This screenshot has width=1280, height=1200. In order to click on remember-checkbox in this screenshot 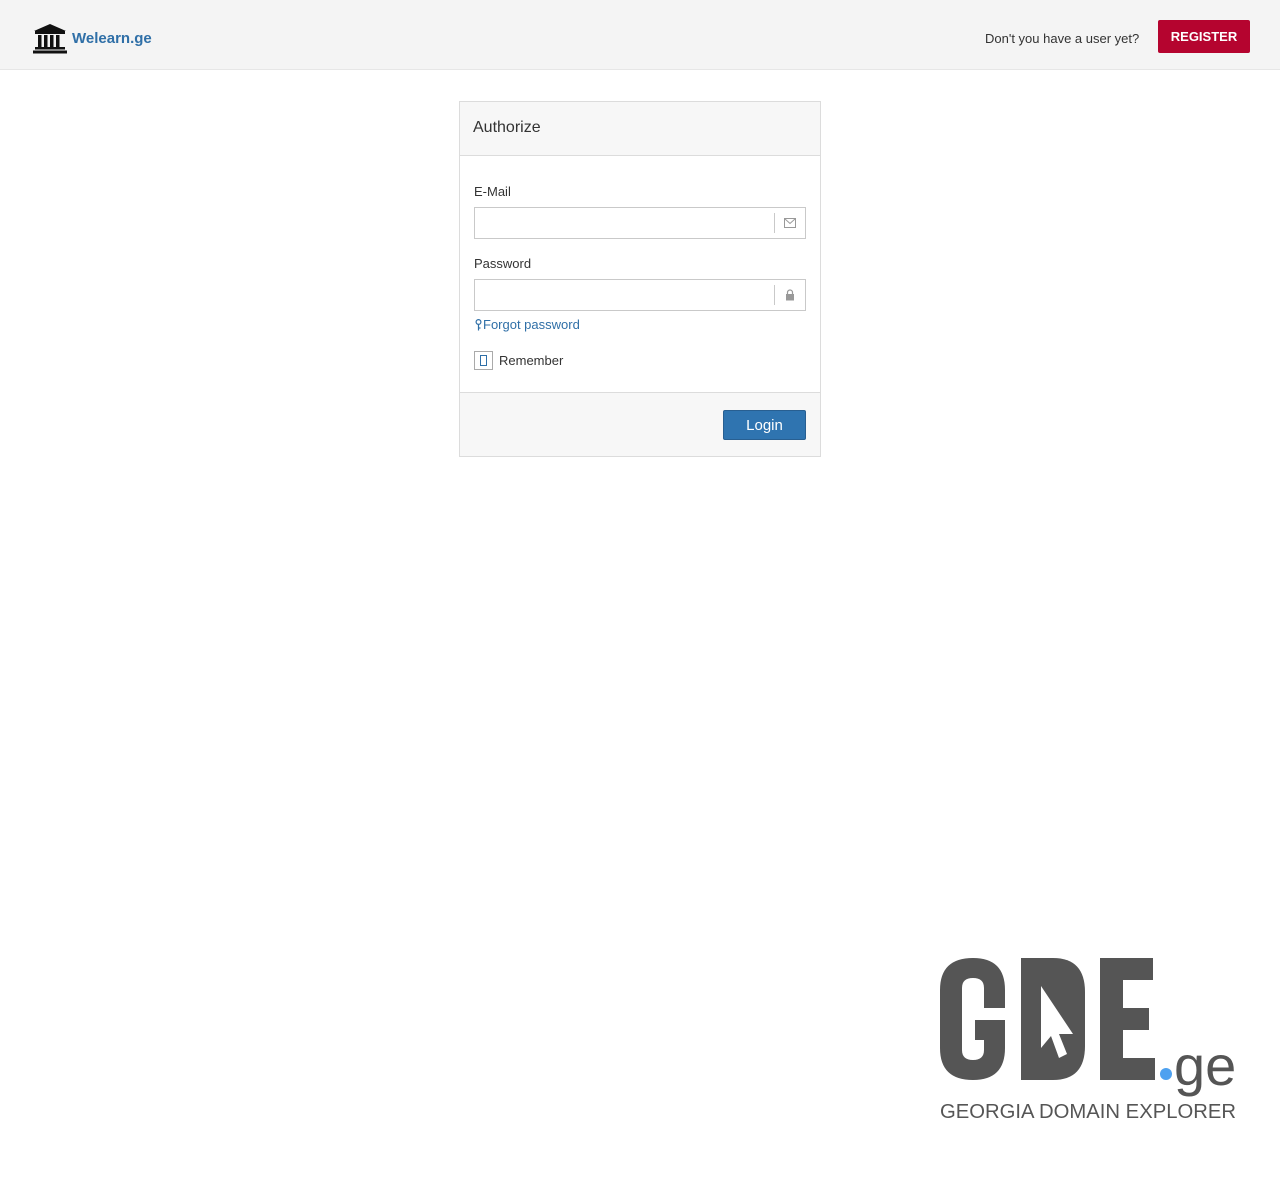, I will do `click(483, 360)`.